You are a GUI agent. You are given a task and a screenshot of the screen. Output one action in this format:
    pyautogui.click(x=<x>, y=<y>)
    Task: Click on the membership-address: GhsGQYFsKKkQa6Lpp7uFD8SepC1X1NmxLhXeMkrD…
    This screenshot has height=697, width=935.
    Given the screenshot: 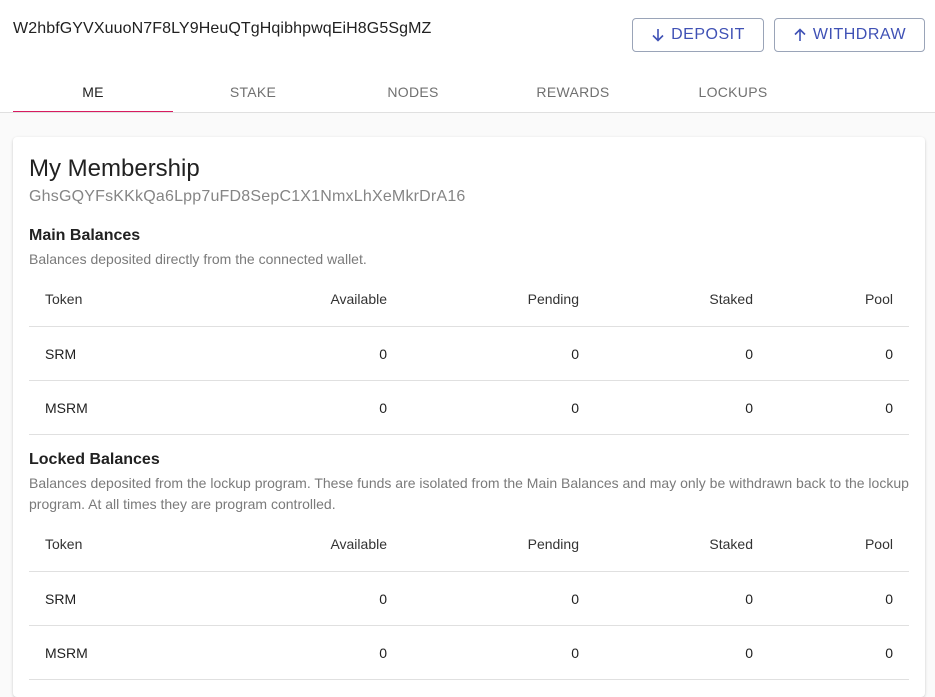 What is the action you would take?
    pyautogui.click(x=247, y=196)
    